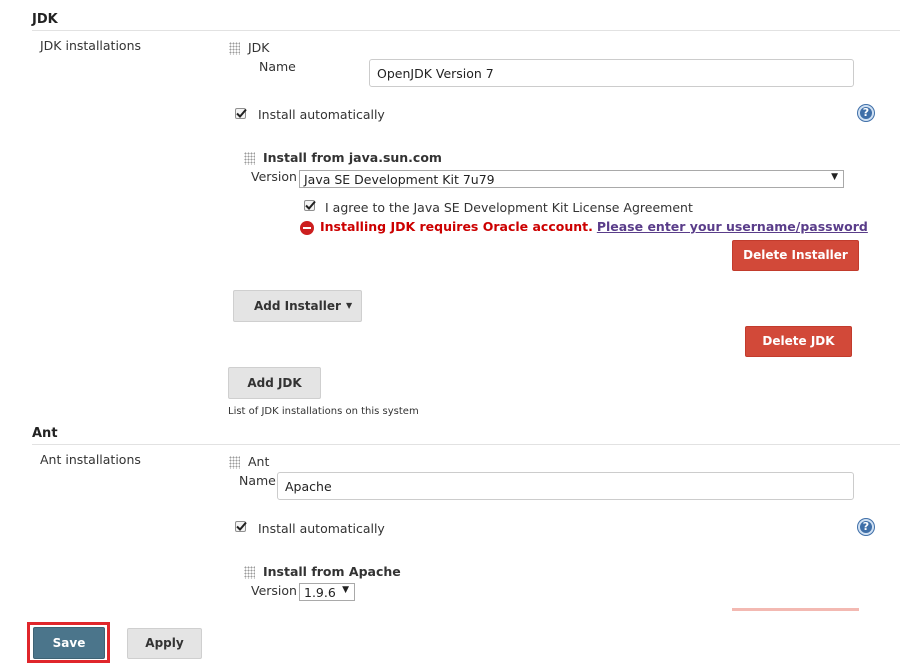  Describe the element at coordinates (332, 571) in the screenshot. I see `ant-installer-title: Install from Apache` at that location.